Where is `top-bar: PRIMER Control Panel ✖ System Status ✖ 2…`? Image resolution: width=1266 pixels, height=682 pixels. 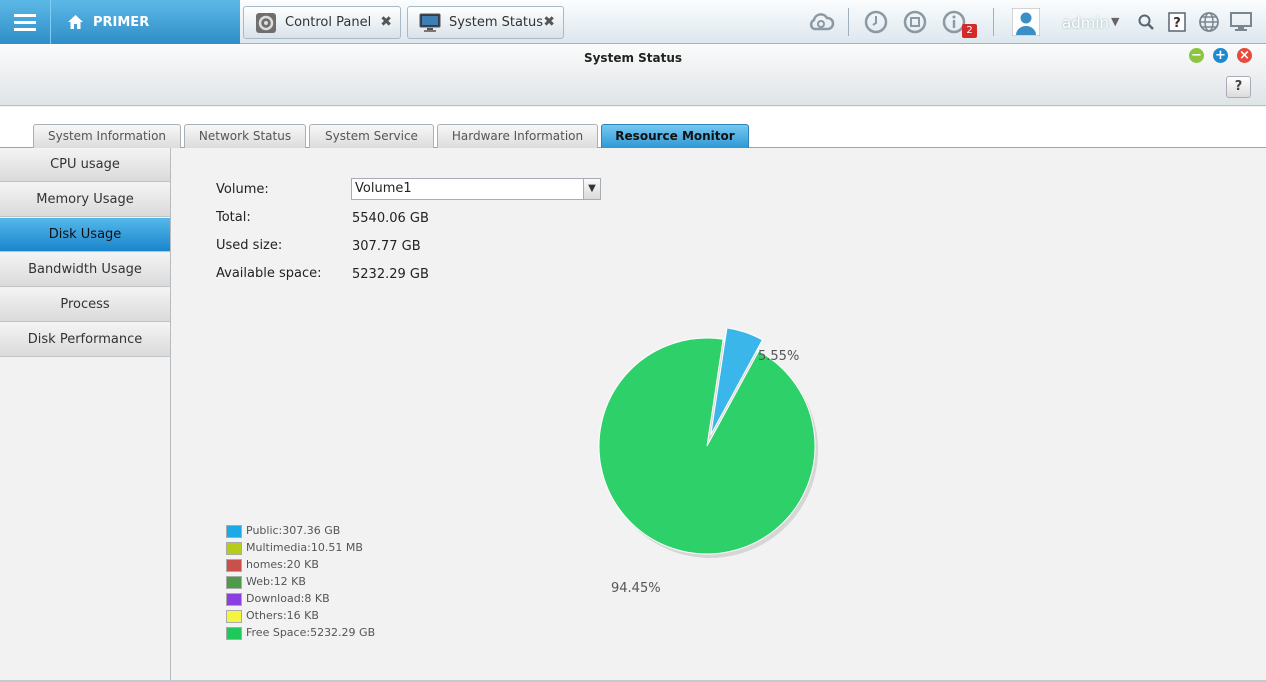
top-bar: PRIMER Control Panel ✖ System Status ✖ 2… is located at coordinates (633, 22).